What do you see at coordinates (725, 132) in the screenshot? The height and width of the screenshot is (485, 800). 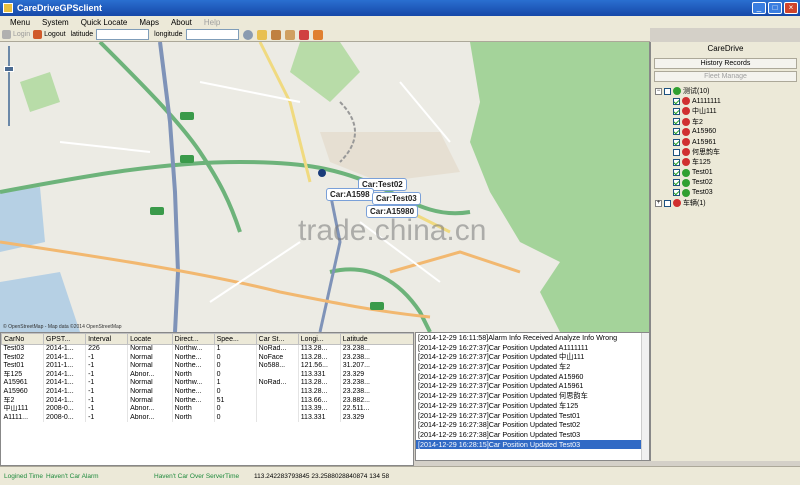 I see `tree-item: A15960` at bounding box center [725, 132].